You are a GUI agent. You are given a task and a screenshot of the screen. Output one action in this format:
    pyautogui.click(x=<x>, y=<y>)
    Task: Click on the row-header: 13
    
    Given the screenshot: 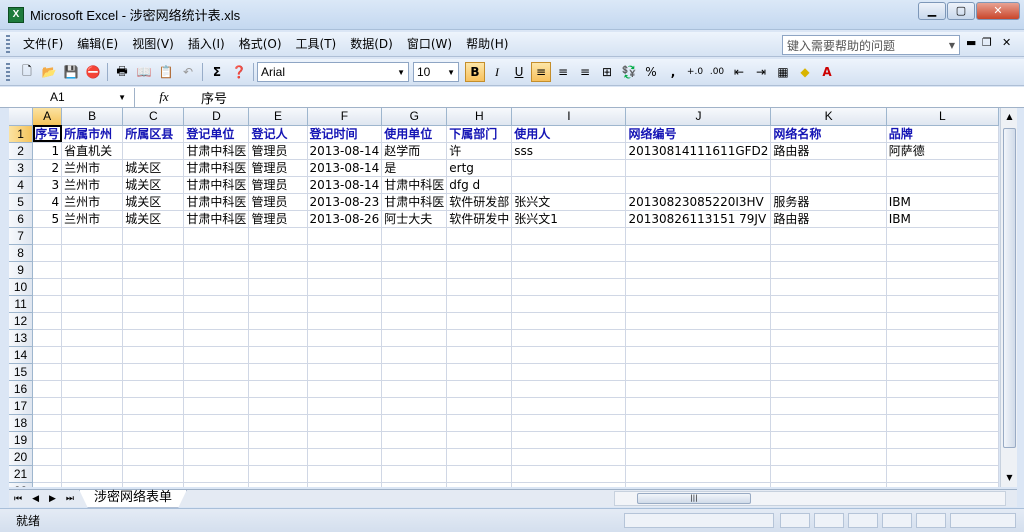 What is the action you would take?
    pyautogui.click(x=21, y=338)
    